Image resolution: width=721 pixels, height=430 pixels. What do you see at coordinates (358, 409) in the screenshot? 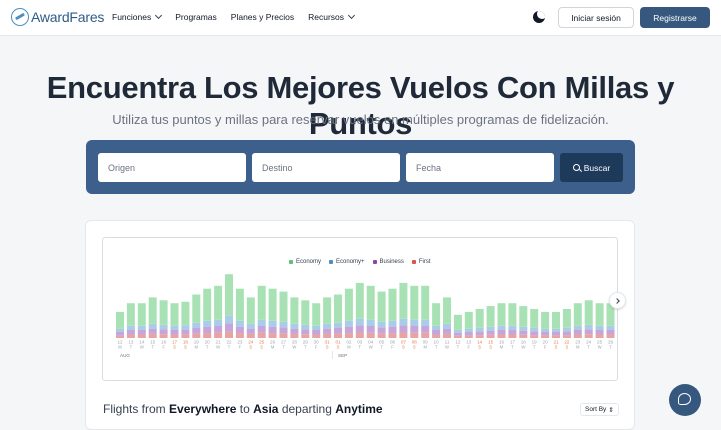
I see `date-filter: Anytime` at bounding box center [358, 409].